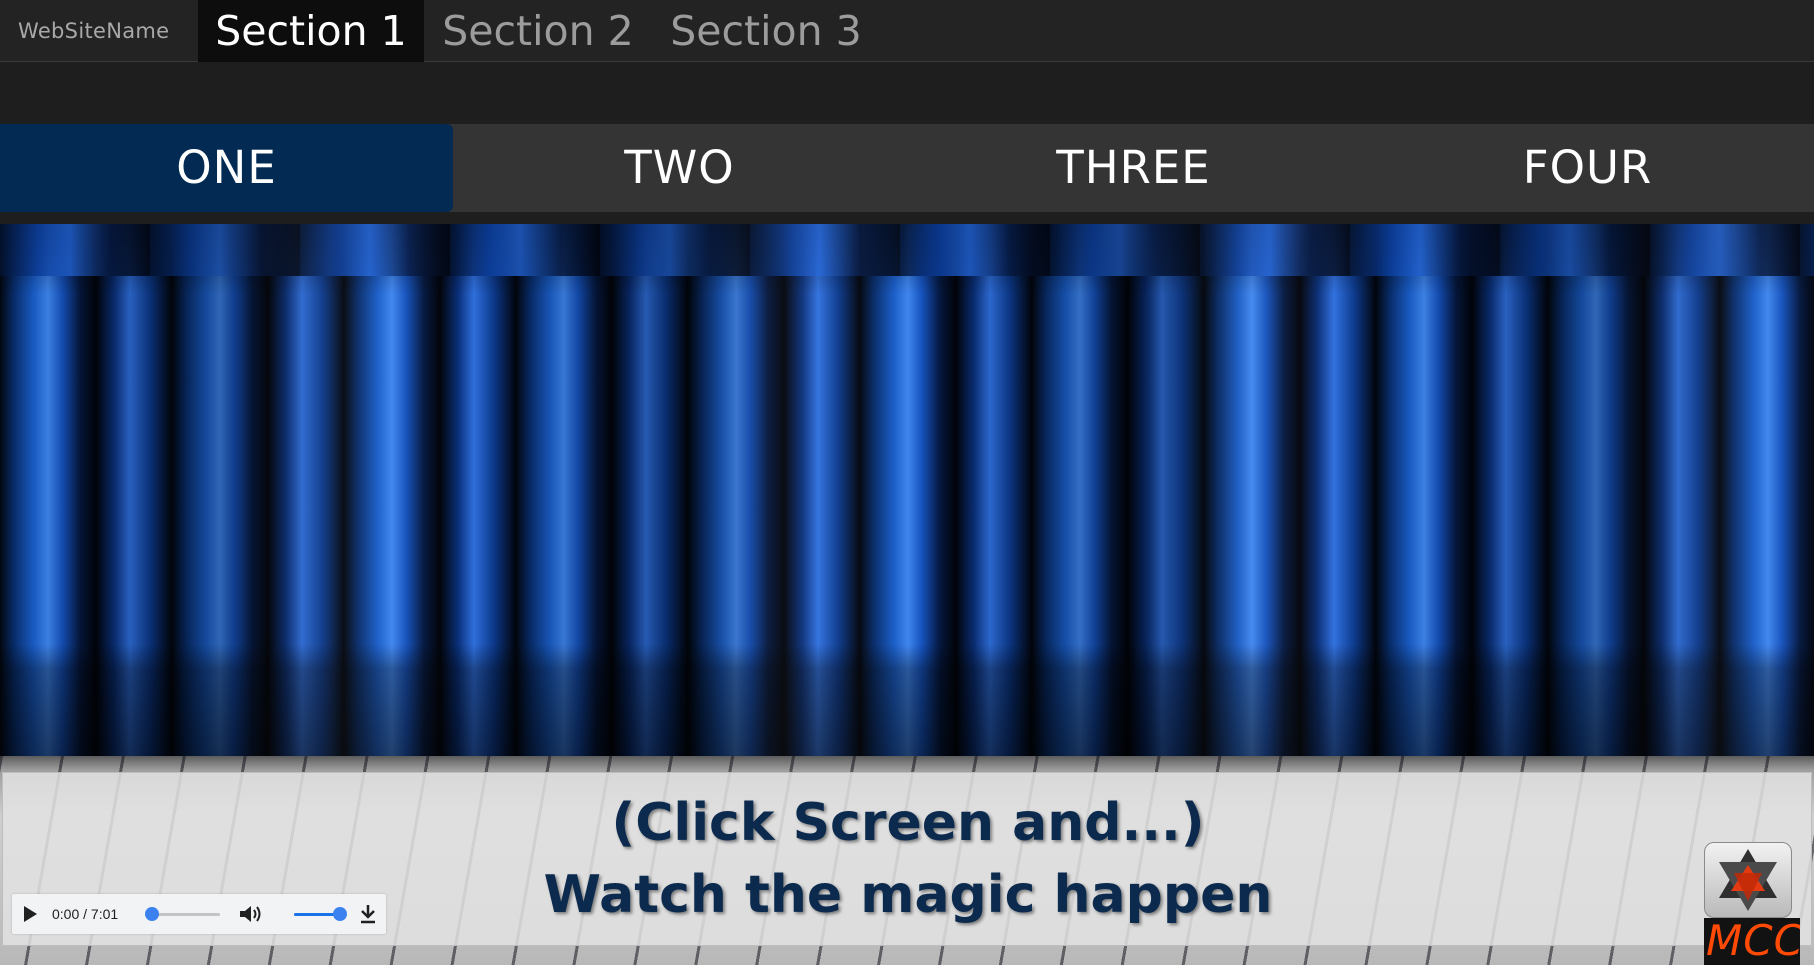  I want to click on seek-bar, so click(186, 914).